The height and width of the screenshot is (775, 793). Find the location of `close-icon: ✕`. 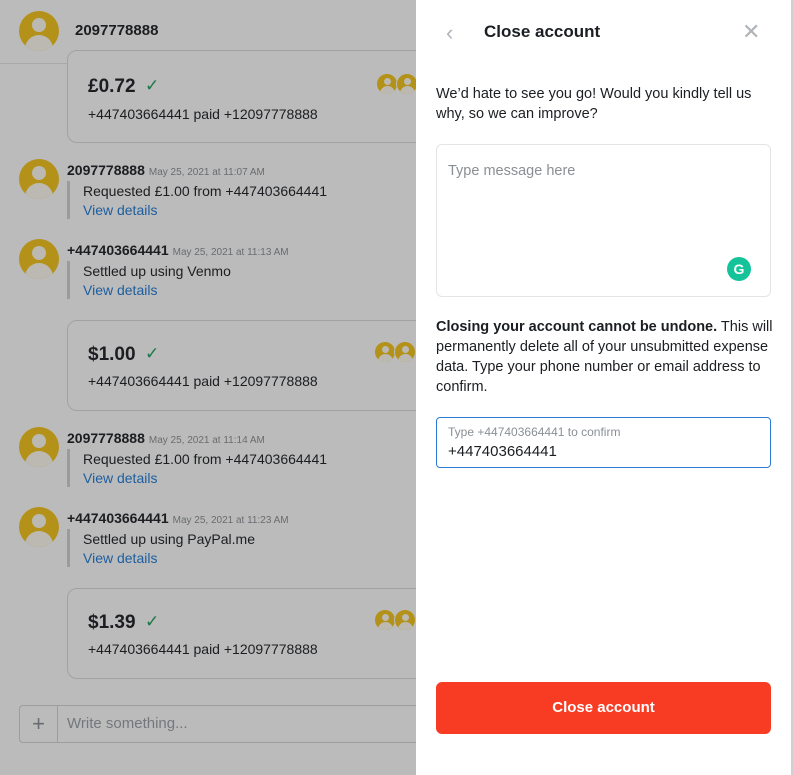

close-icon: ✕ is located at coordinates (751, 32).